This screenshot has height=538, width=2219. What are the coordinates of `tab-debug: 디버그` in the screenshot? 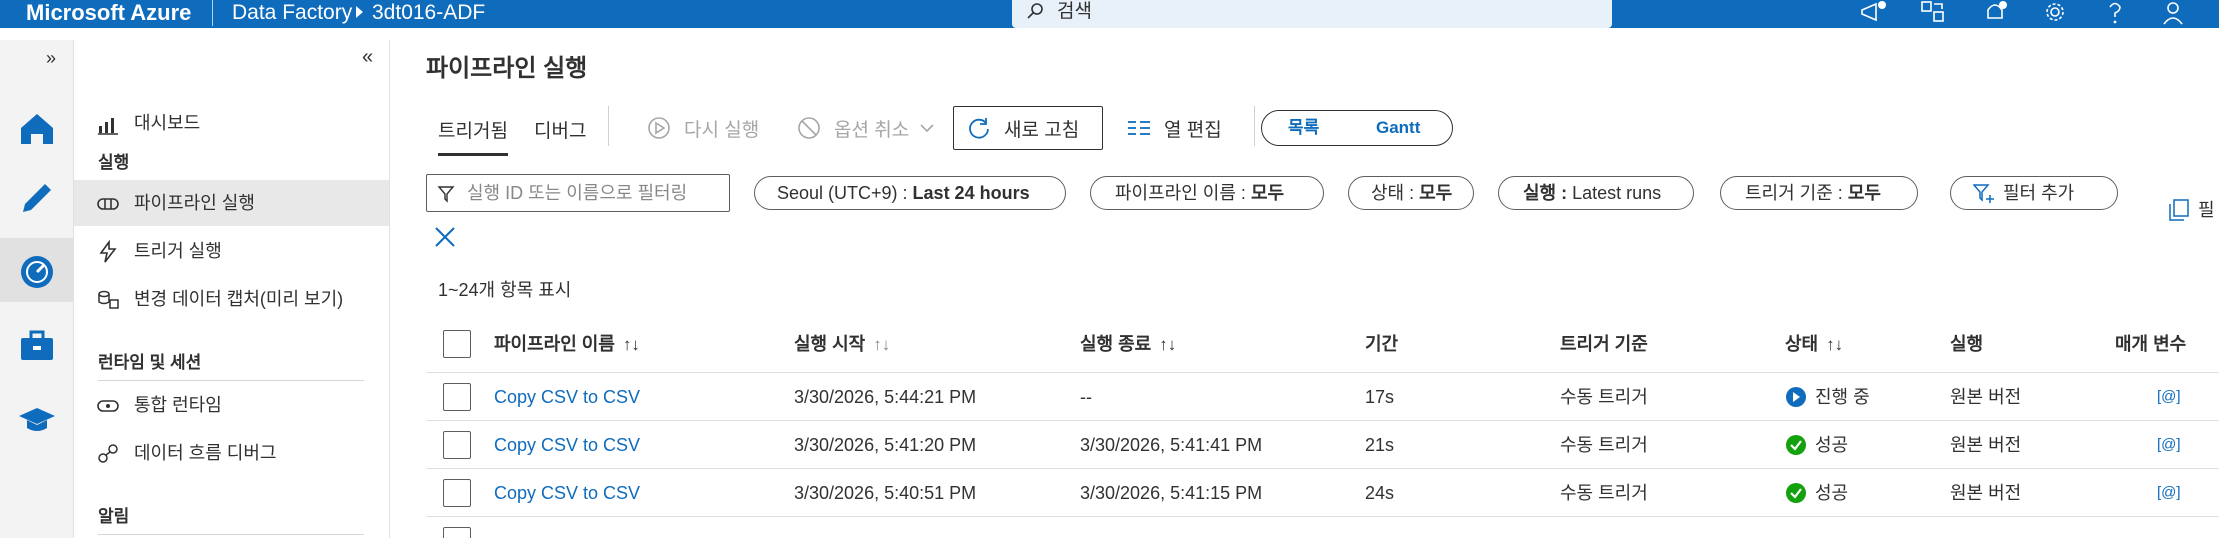 It's located at (560, 132).